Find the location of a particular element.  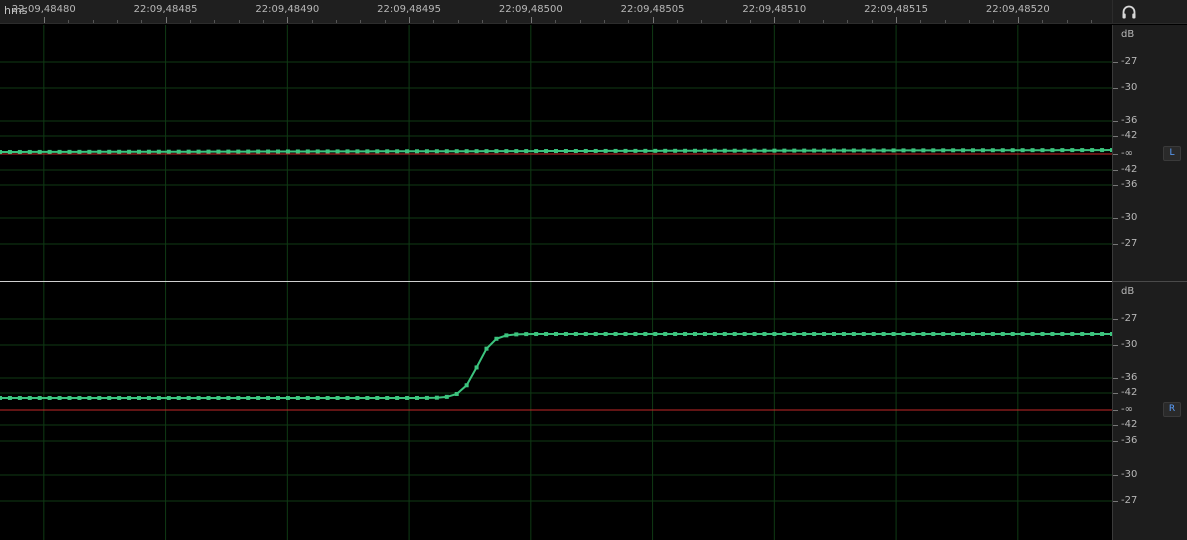

channel-badge-left: L is located at coordinates (1172, 153).